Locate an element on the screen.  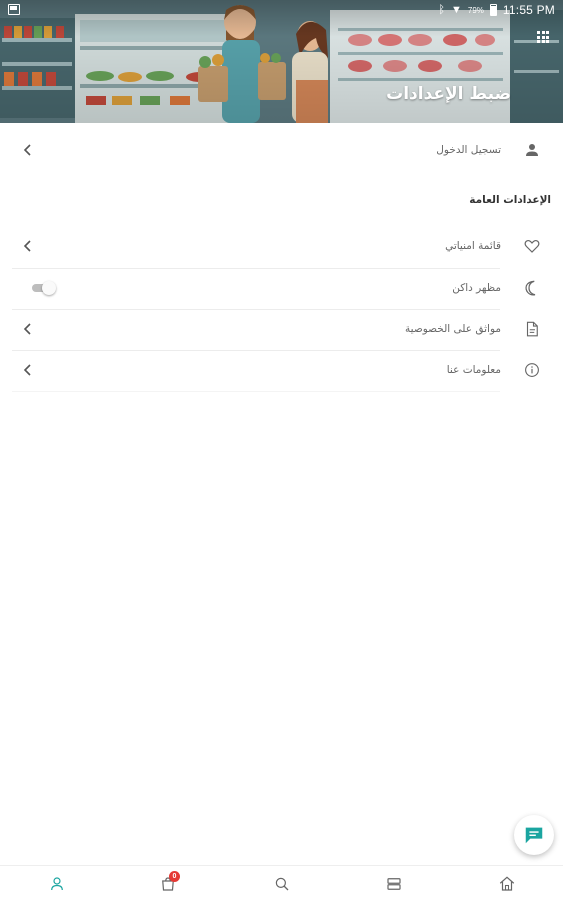
nav-categories is located at coordinates (394, 884).